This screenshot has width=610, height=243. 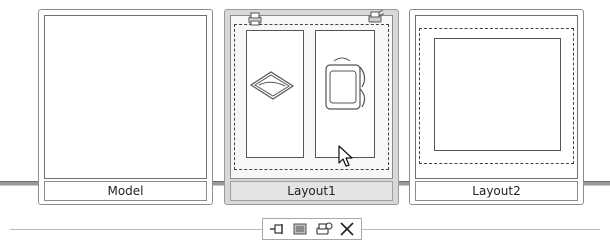 I want to click on publish-icon, so click(x=324, y=228).